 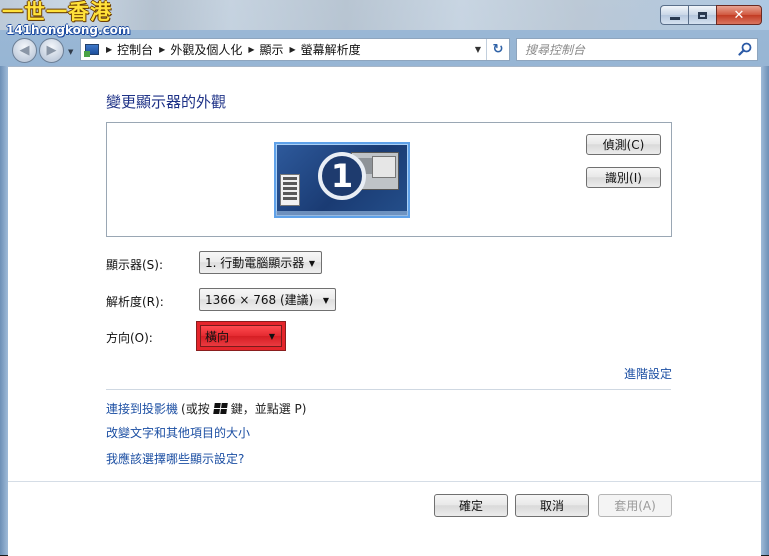 I want to click on window-border-left, so click(x=4, y=310).